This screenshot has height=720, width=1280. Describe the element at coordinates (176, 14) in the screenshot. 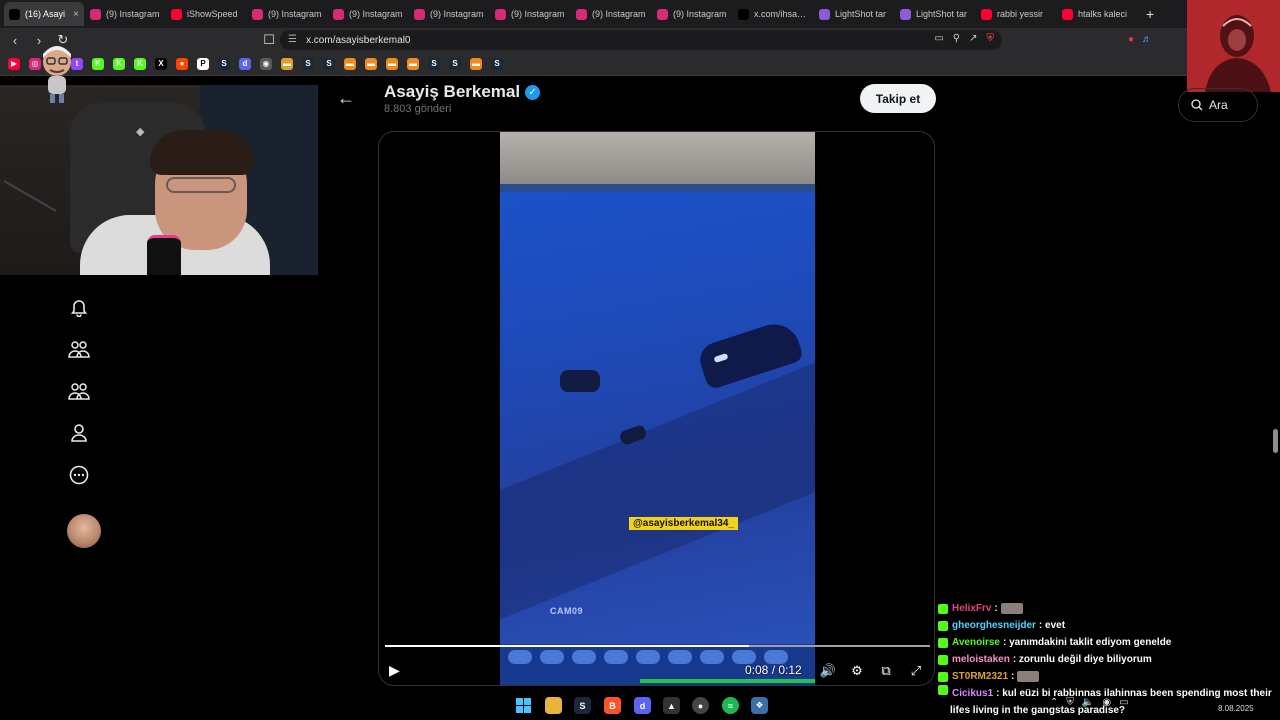

I see `youtube-icon` at that location.